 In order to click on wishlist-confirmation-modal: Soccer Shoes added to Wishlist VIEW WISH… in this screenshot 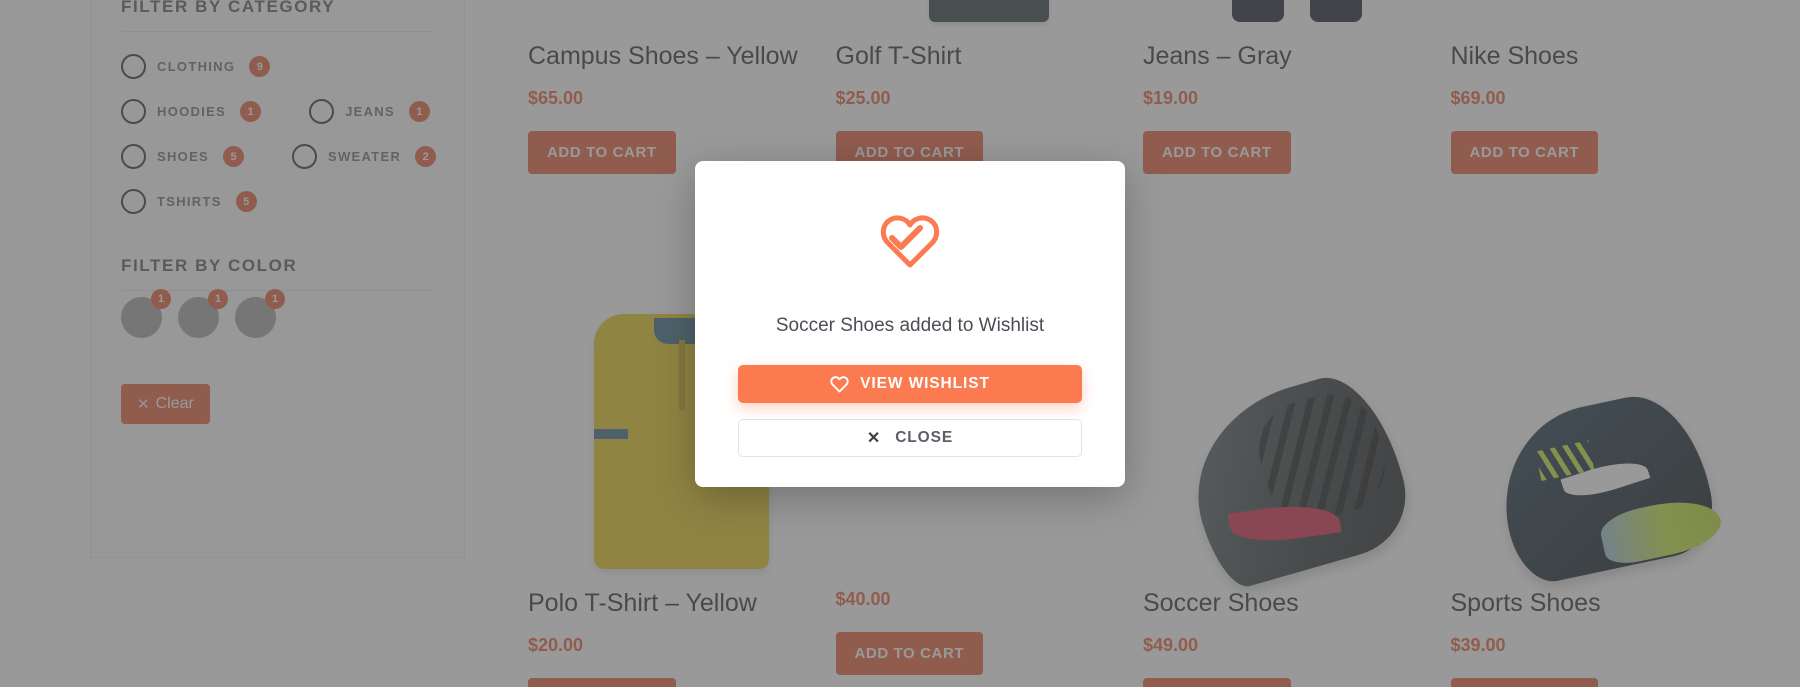, I will do `click(910, 324)`.